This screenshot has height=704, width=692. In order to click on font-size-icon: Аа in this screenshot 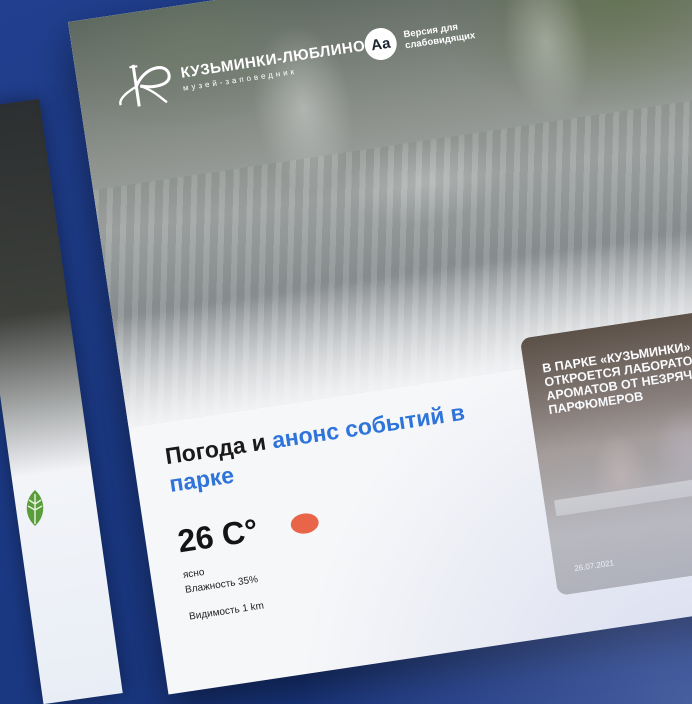, I will do `click(380, 44)`.